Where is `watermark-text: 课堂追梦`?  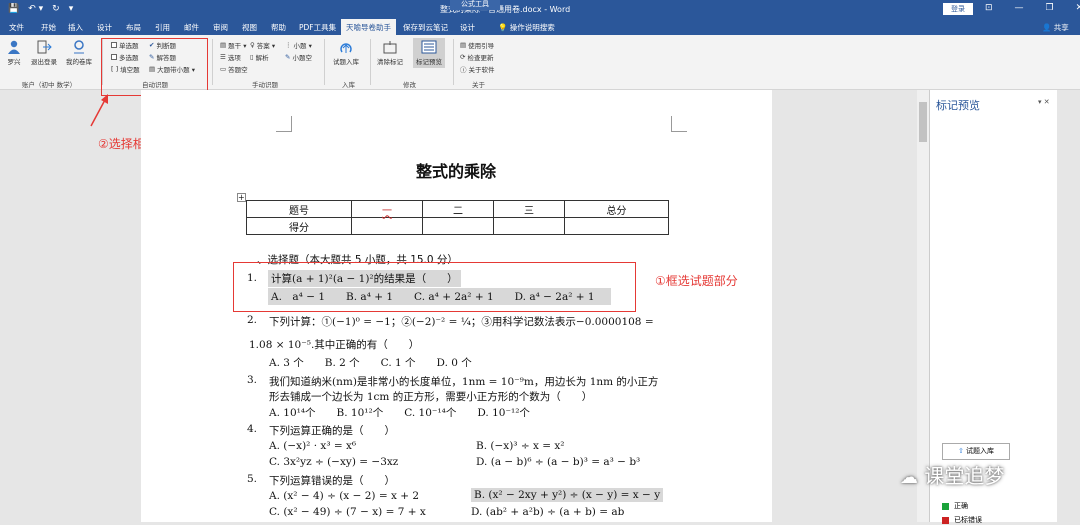
watermark-text: 课堂追梦 is located at coordinates (964, 476).